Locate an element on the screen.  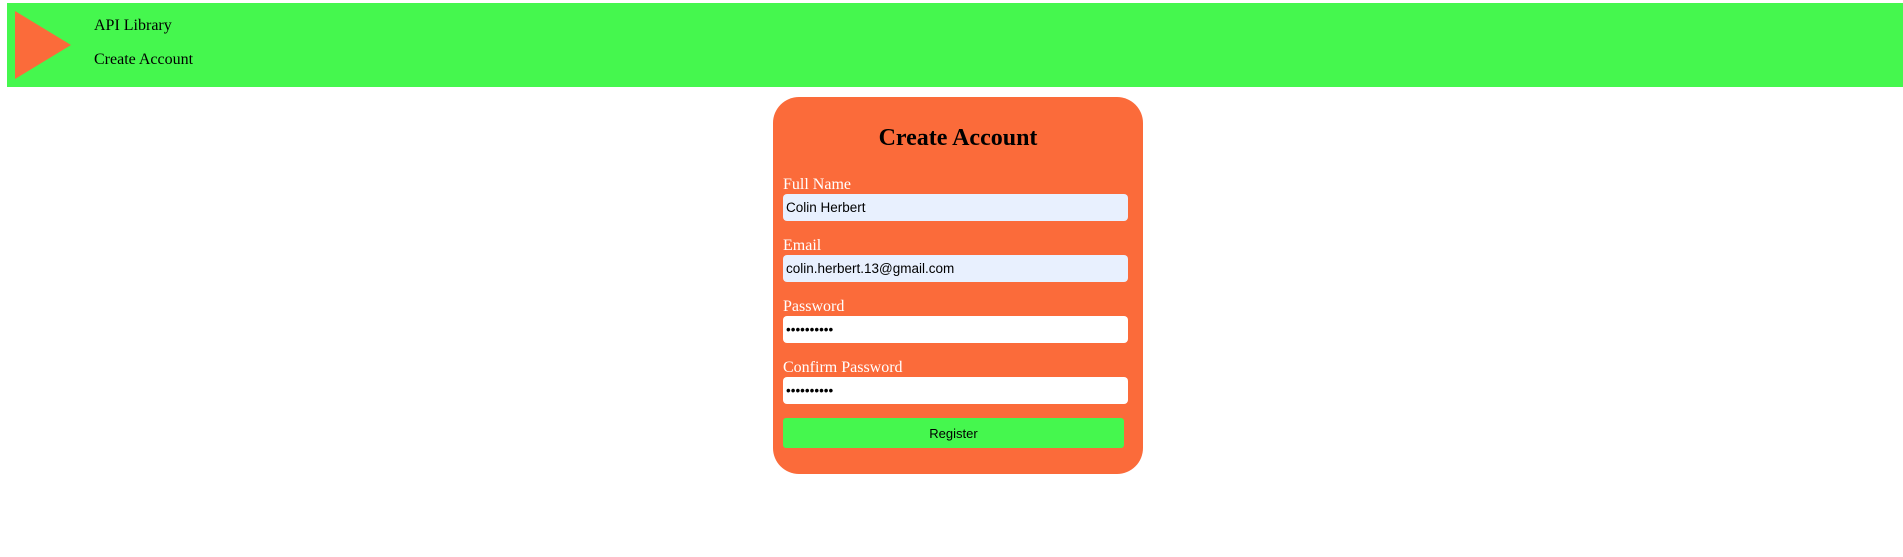
password-field-group: Password is located at coordinates (955, 320).